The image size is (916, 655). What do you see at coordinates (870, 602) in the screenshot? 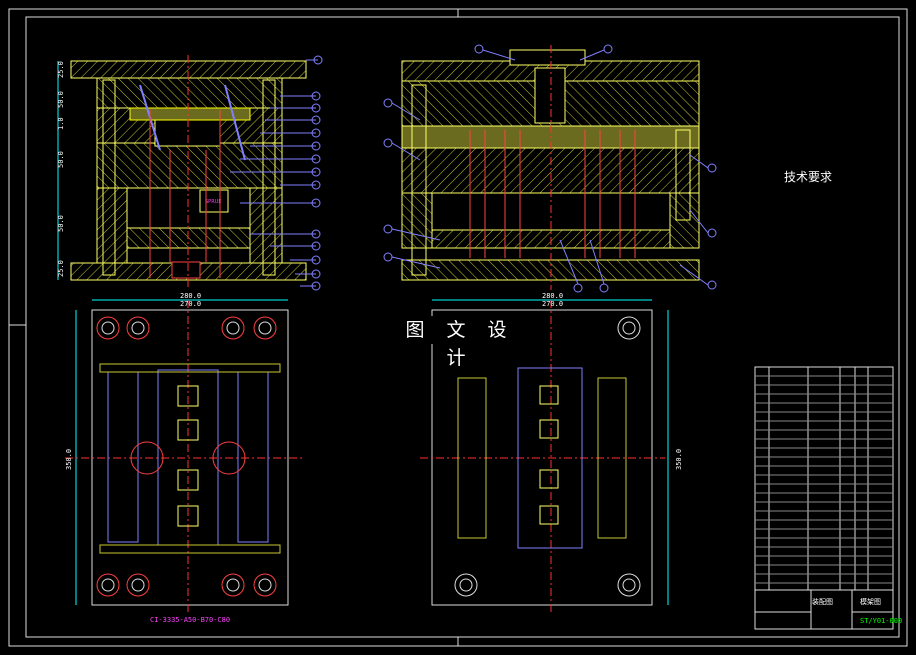
I see `title-block-right-label: 模架图` at bounding box center [870, 602].